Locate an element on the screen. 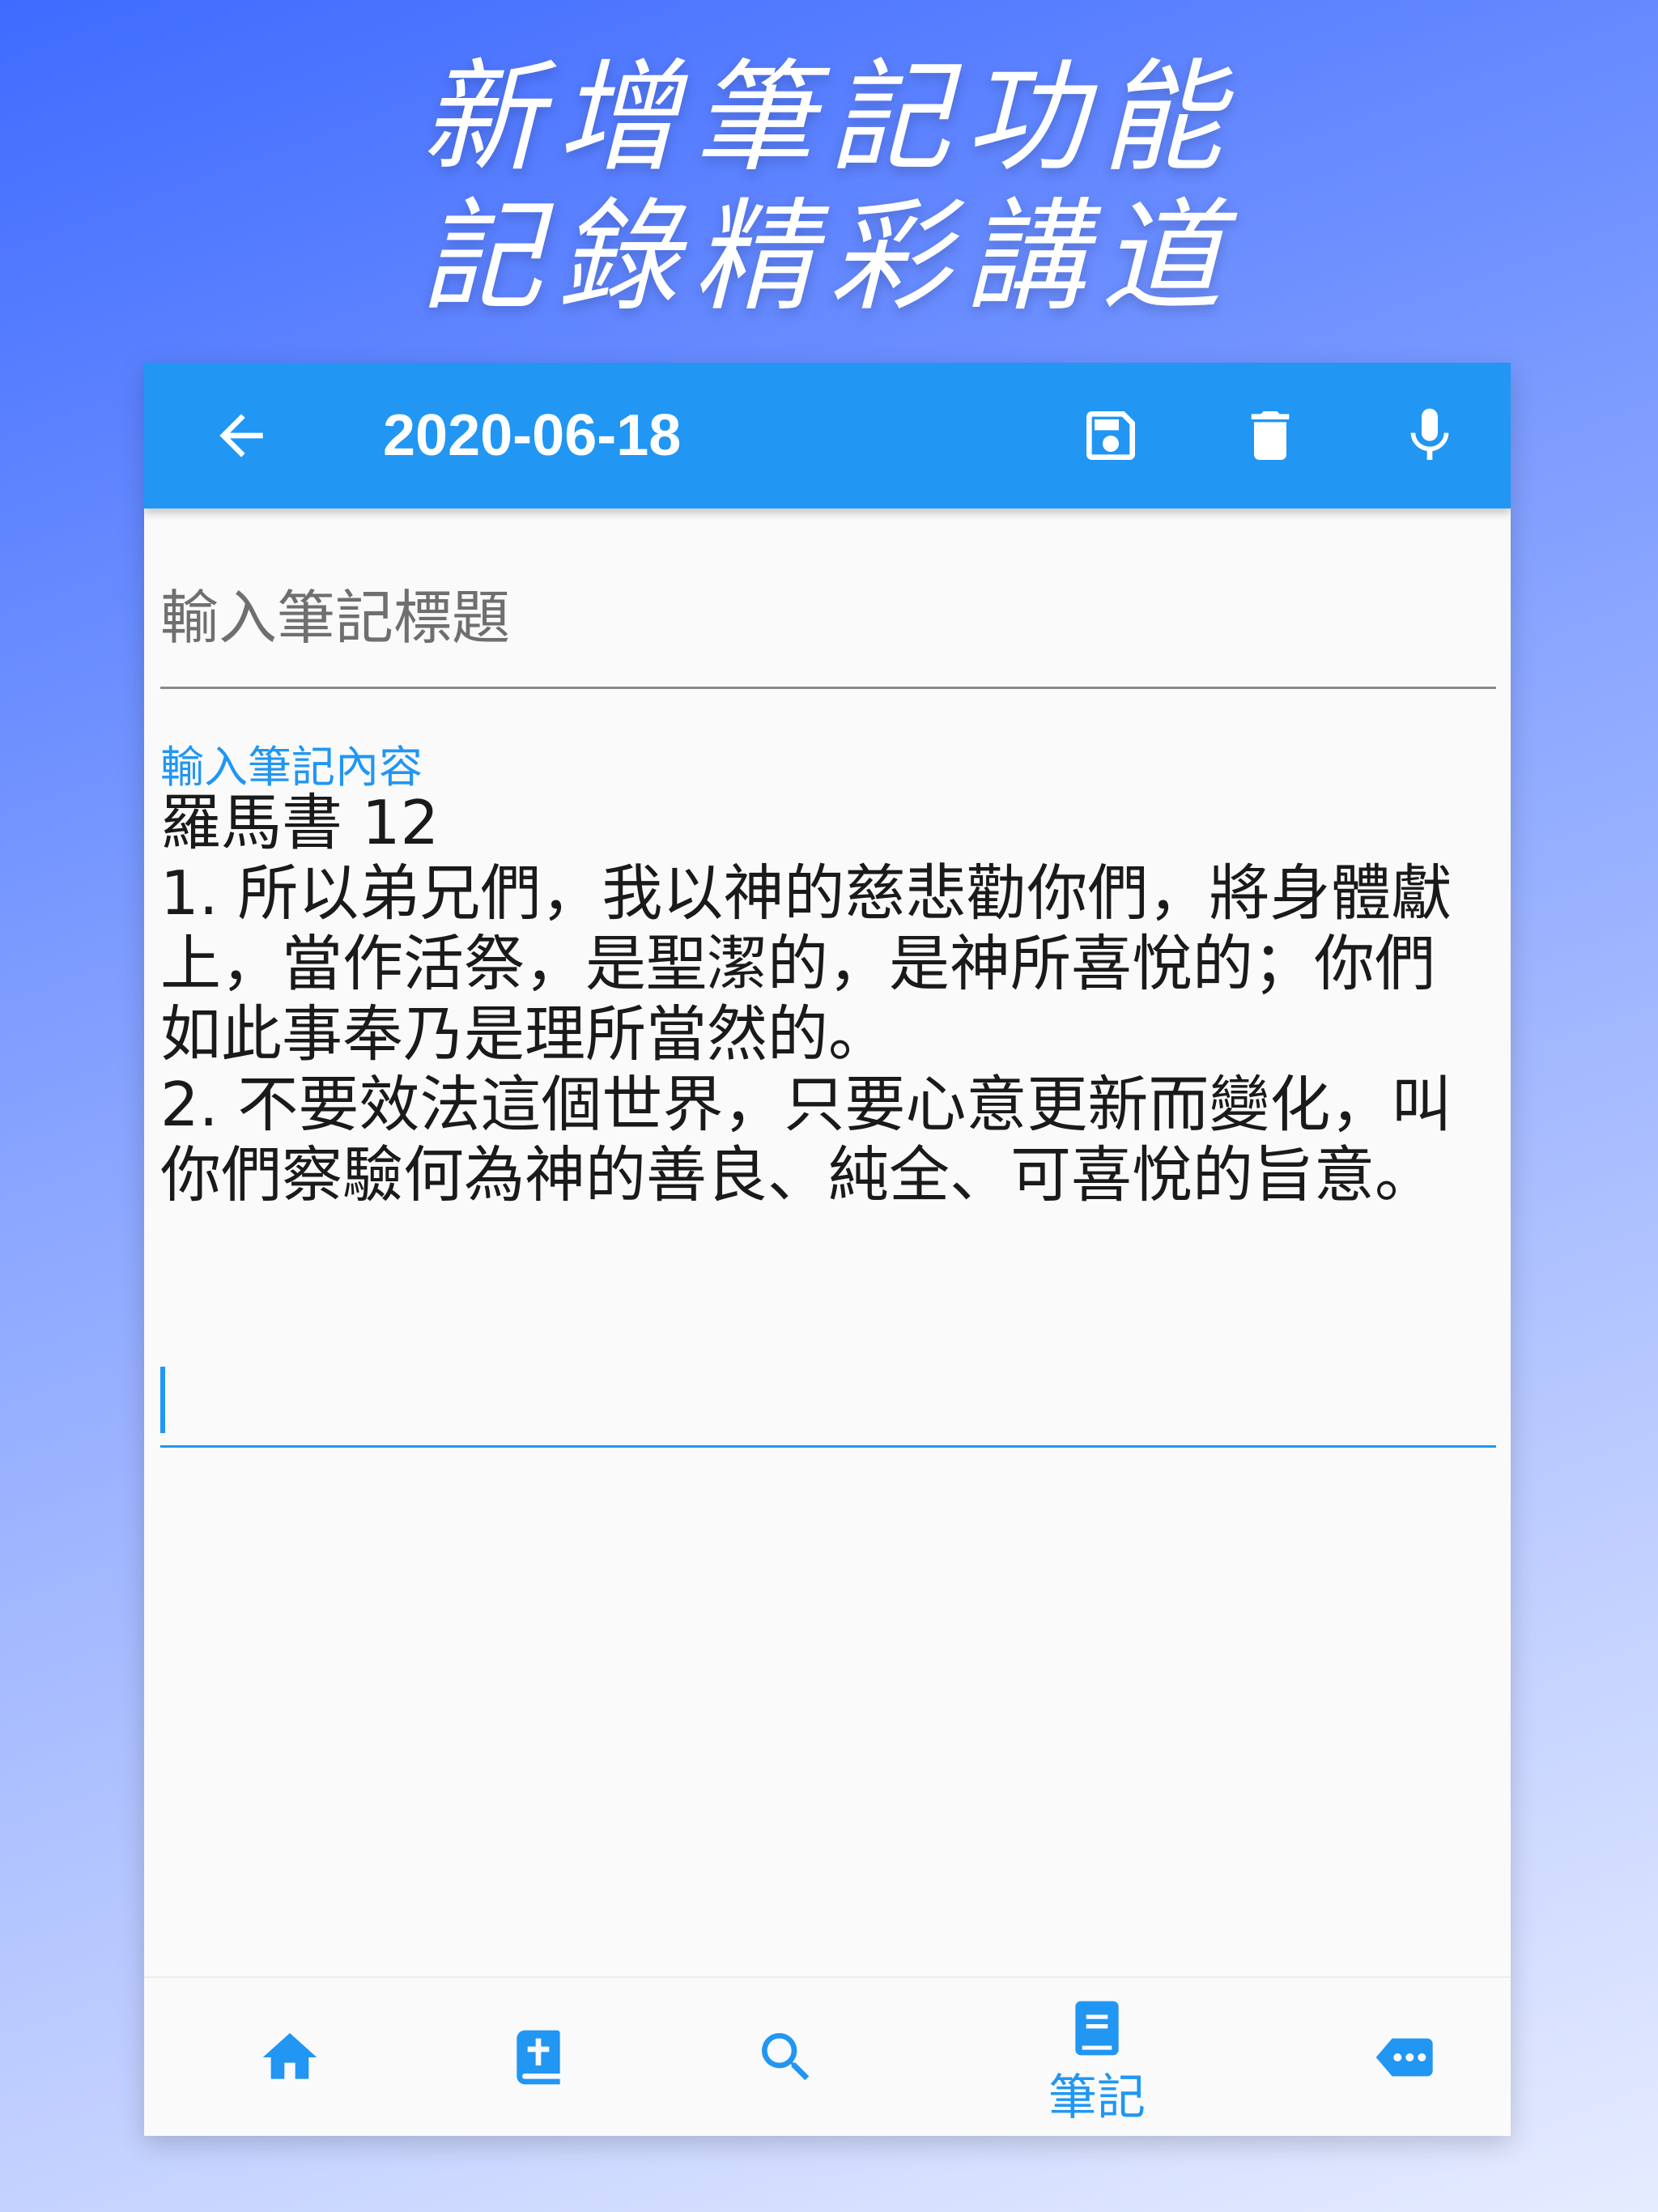  trash-icon is located at coordinates (1270, 435).